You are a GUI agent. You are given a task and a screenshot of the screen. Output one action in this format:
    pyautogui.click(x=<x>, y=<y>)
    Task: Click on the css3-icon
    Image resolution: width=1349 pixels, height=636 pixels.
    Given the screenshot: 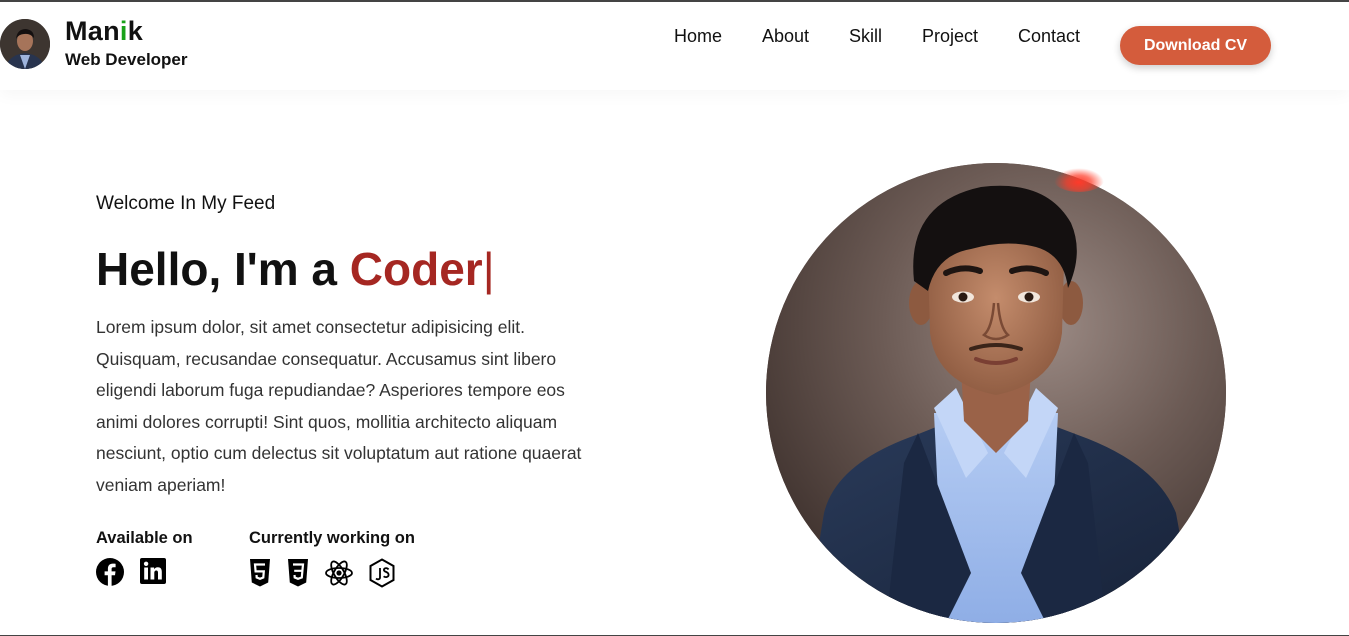 What is the action you would take?
    pyautogui.click(x=298, y=575)
    